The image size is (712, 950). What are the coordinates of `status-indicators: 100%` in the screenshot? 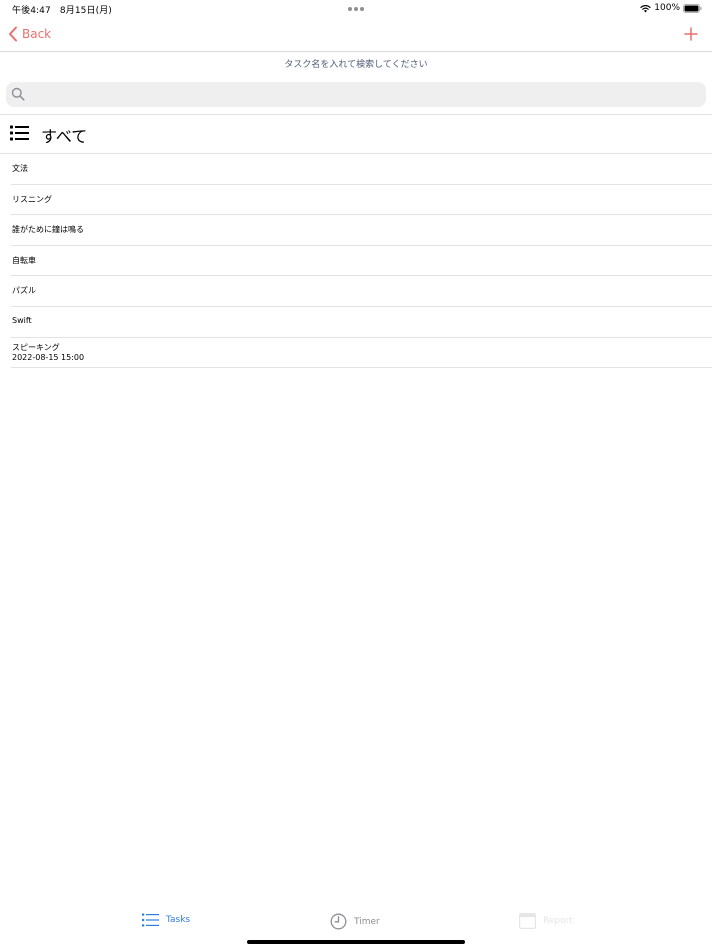 It's located at (671, 8).